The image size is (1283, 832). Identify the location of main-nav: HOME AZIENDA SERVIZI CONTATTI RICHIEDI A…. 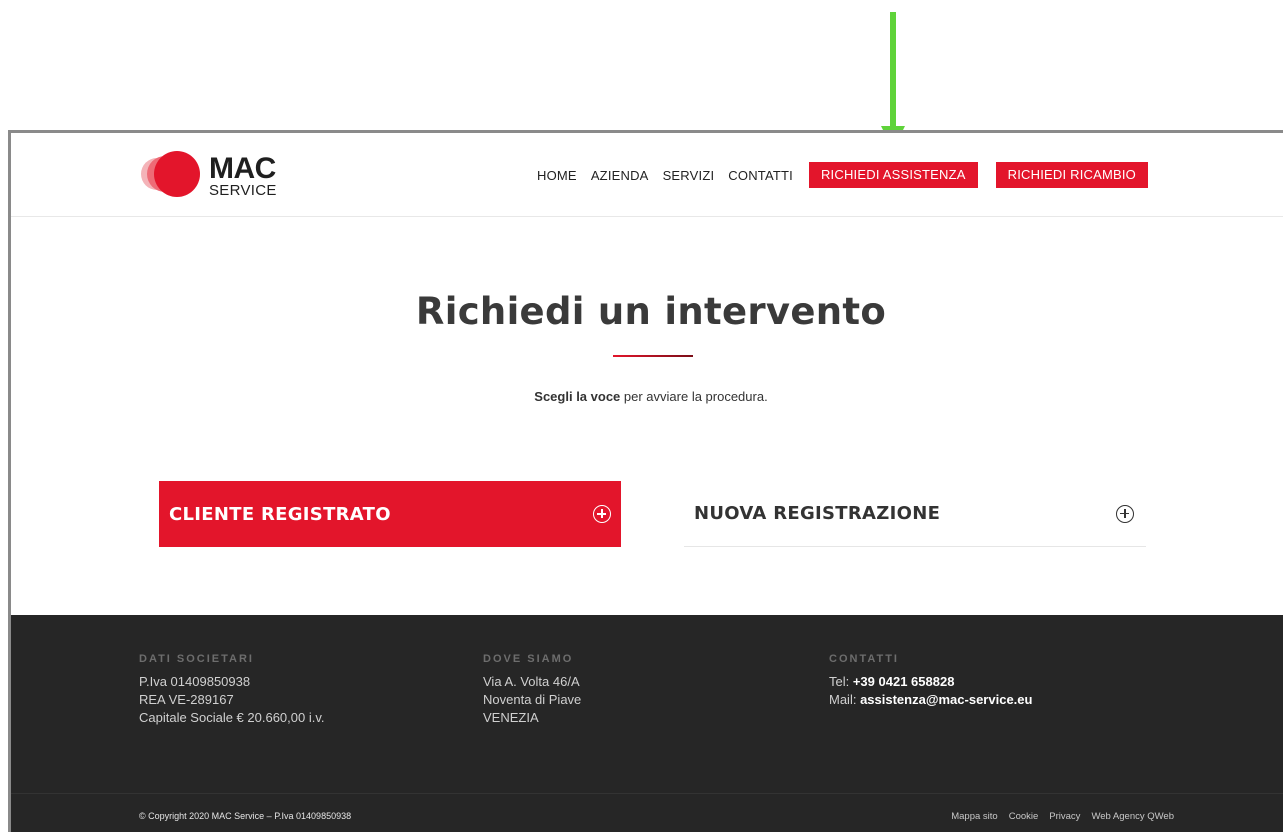
(842, 175).